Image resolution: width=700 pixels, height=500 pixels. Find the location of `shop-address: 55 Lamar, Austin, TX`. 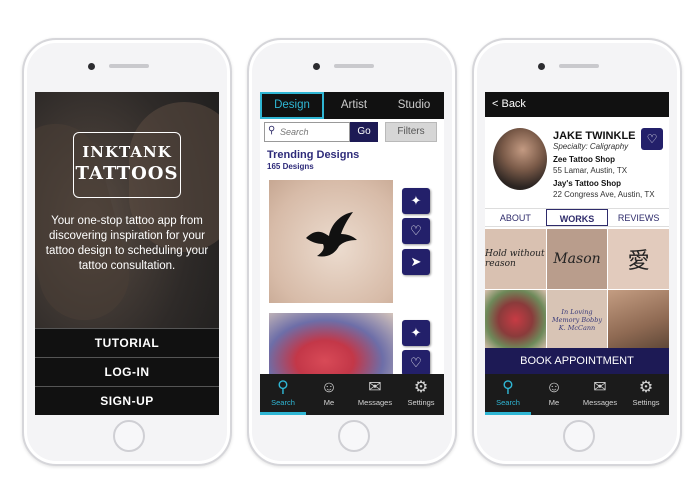

shop-address: 55 Lamar, Austin, TX is located at coordinates (590, 170).